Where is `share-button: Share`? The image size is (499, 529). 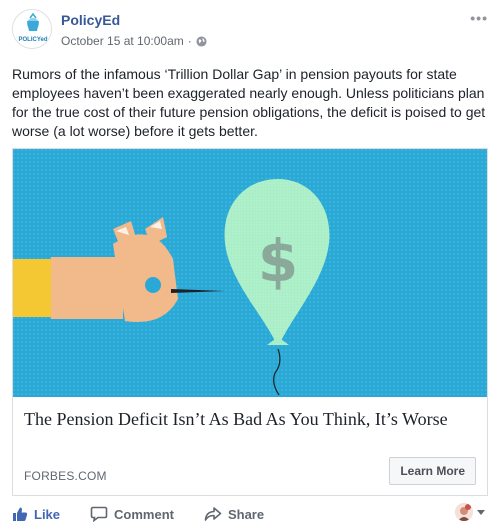
share-button: Share is located at coordinates (234, 514).